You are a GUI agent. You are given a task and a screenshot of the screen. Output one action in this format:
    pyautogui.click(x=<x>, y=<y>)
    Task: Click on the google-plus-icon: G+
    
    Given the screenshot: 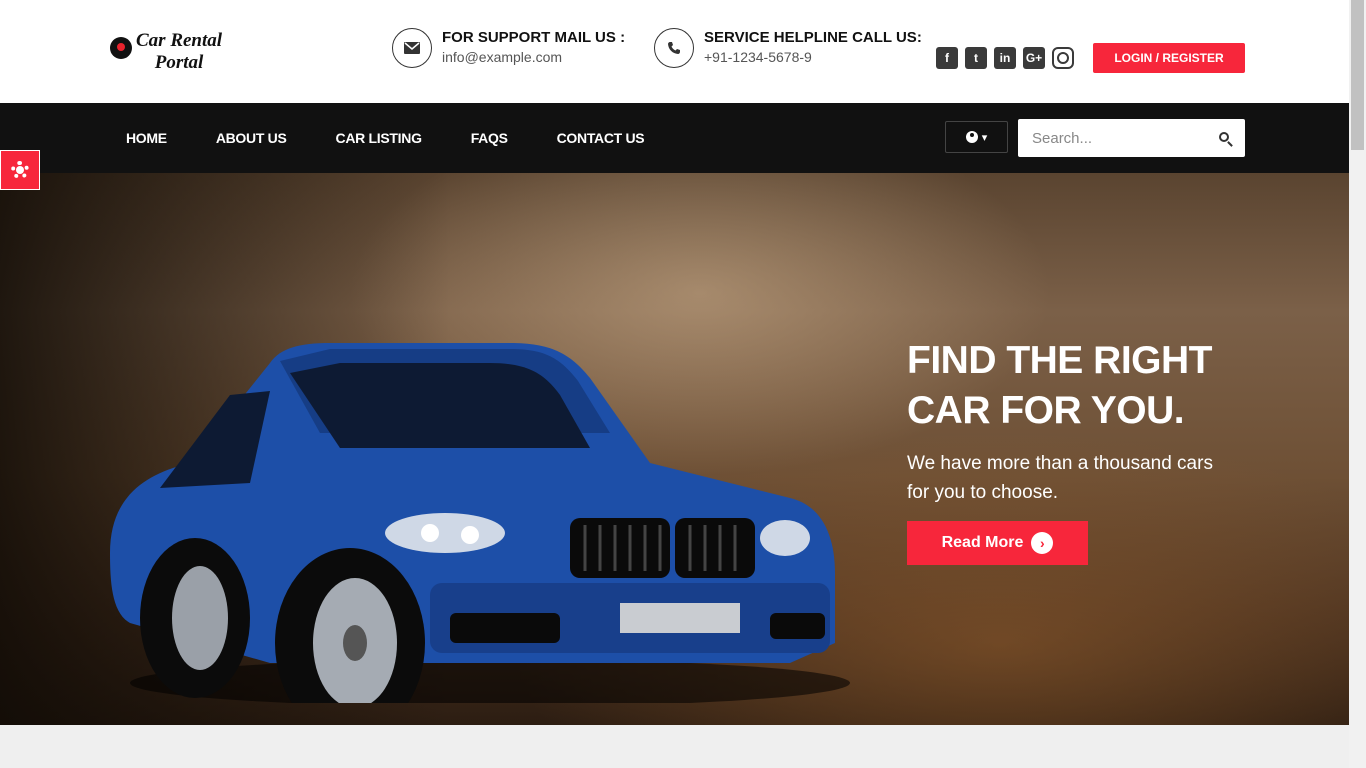 What is the action you would take?
    pyautogui.click(x=1034, y=58)
    